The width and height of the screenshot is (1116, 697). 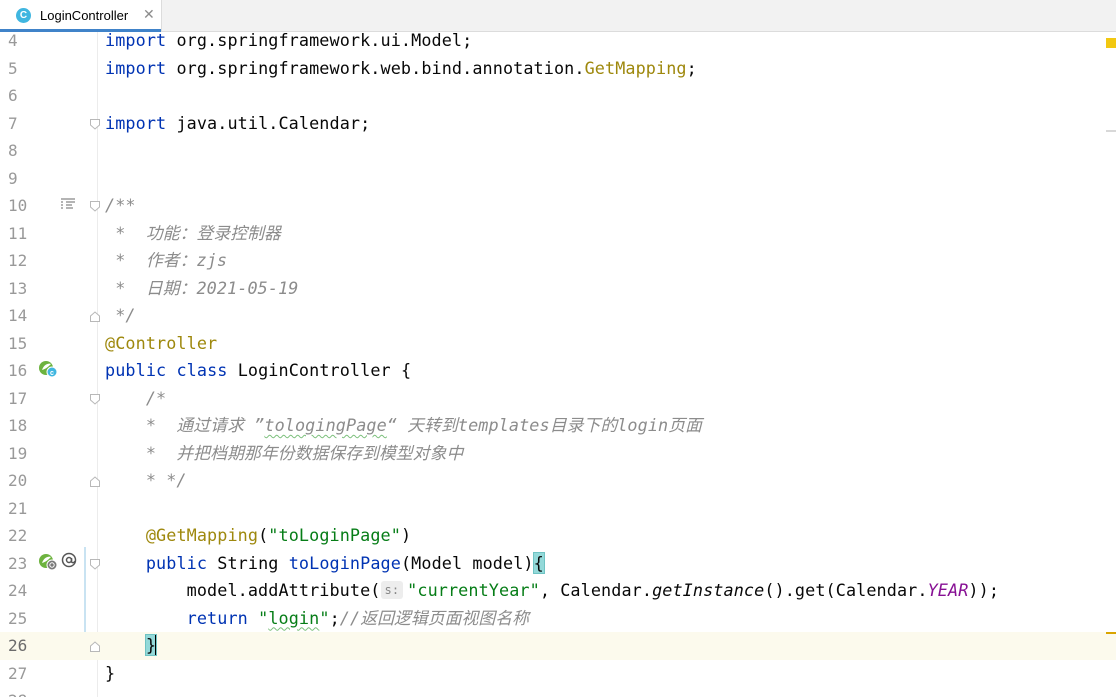 I want to click on code-line-14: 14 */, so click(x=558, y=316).